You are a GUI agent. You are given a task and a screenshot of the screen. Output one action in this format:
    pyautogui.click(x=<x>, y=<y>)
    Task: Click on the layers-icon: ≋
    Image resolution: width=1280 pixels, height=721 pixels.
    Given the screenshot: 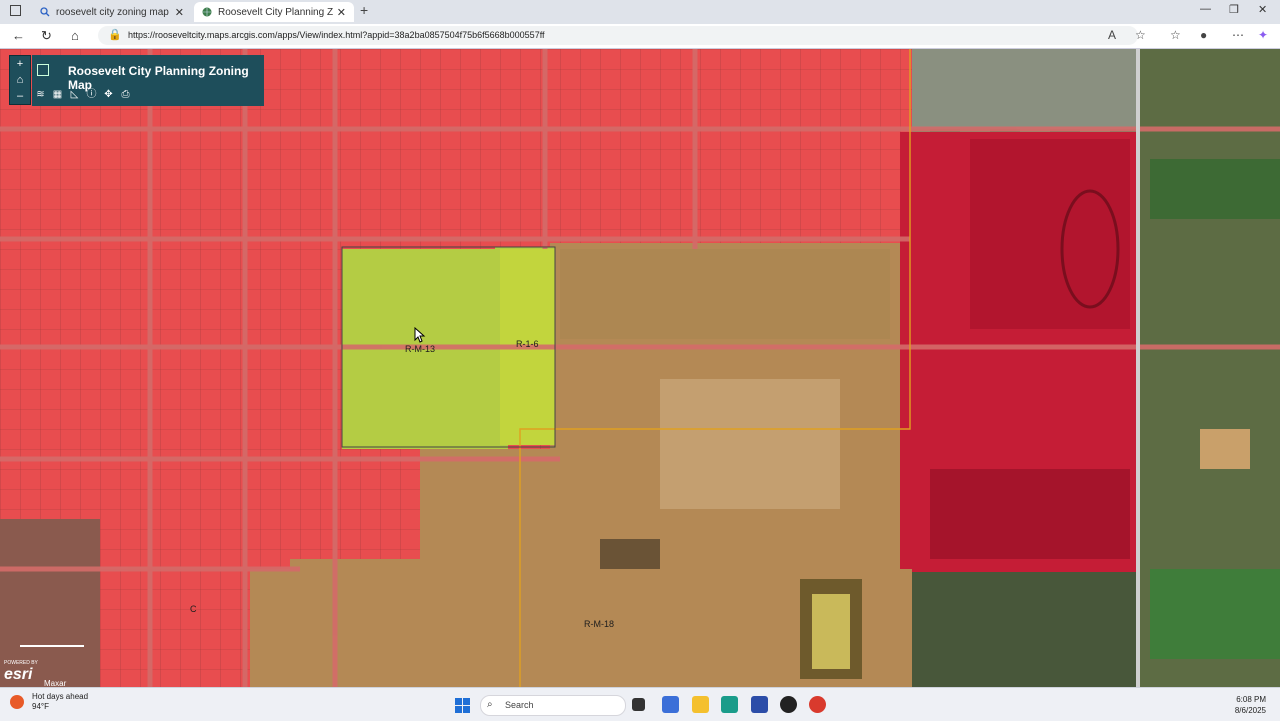 What is the action you would take?
    pyautogui.click(x=40, y=95)
    